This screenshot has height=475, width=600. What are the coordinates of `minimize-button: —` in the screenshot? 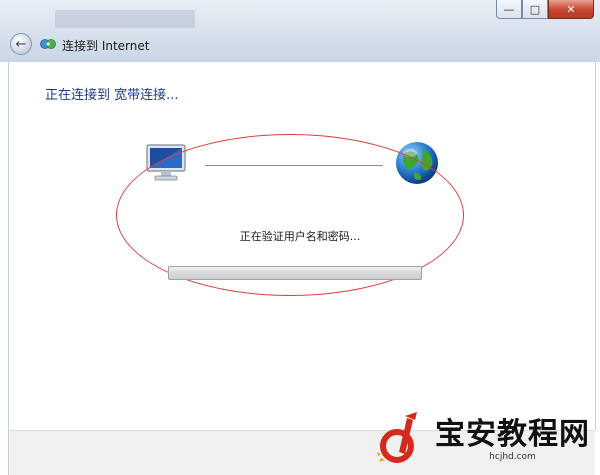 It's located at (509, 9).